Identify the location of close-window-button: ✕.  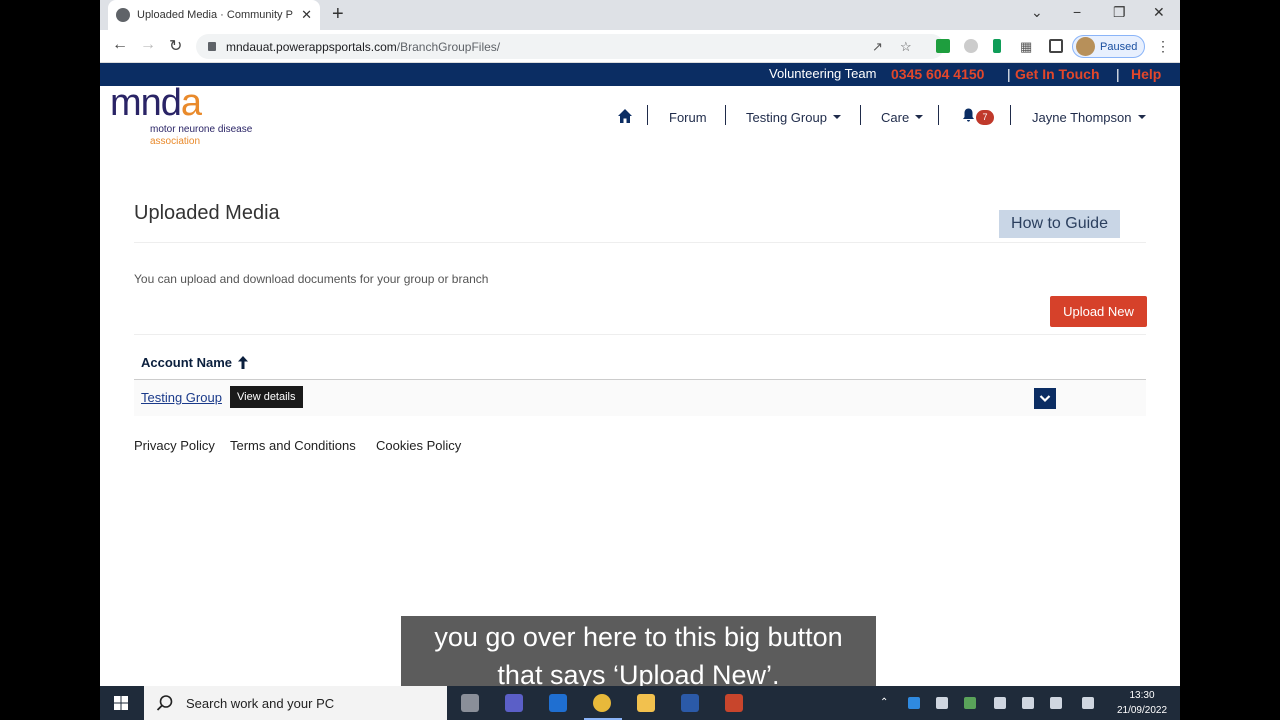
(1159, 12).